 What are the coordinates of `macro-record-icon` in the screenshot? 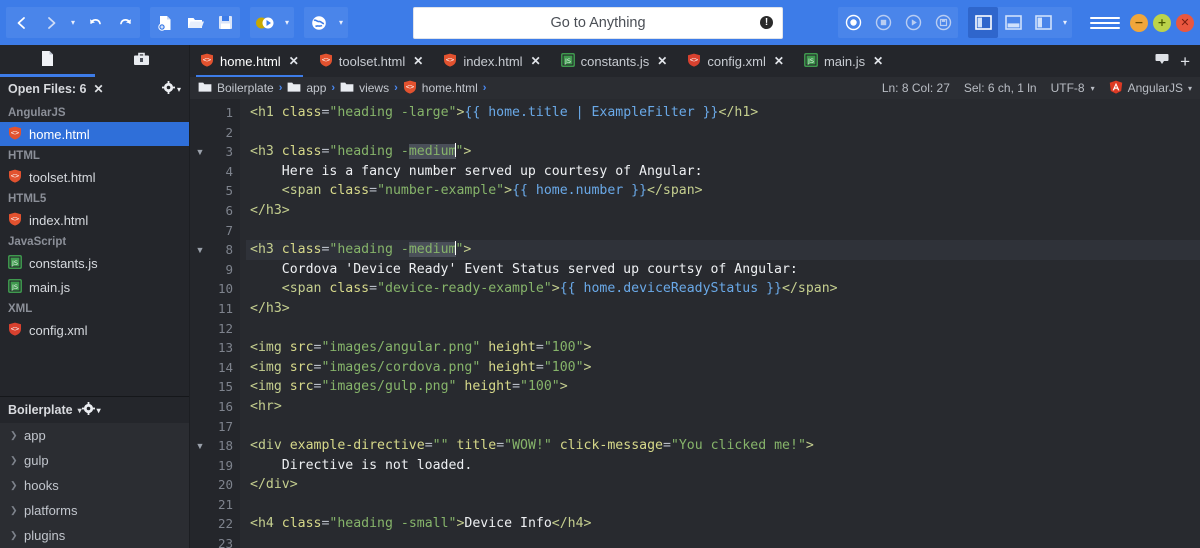 It's located at (853, 22).